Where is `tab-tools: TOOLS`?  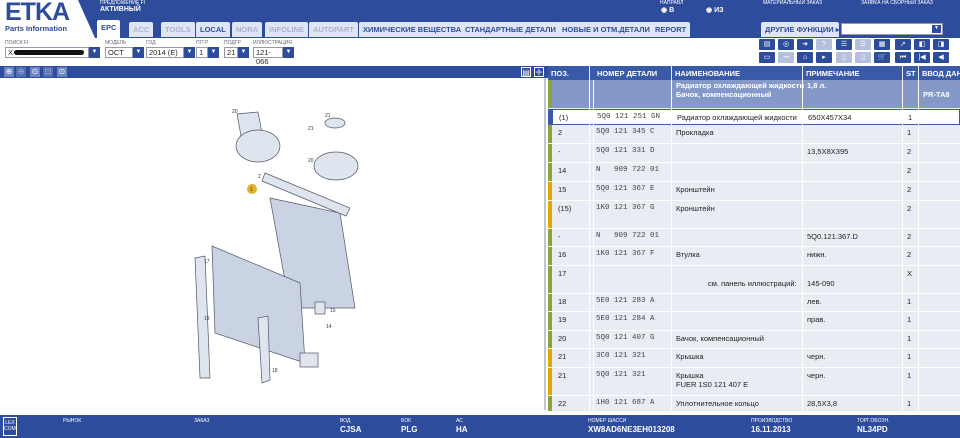
tab-tools: TOOLS is located at coordinates (178, 29).